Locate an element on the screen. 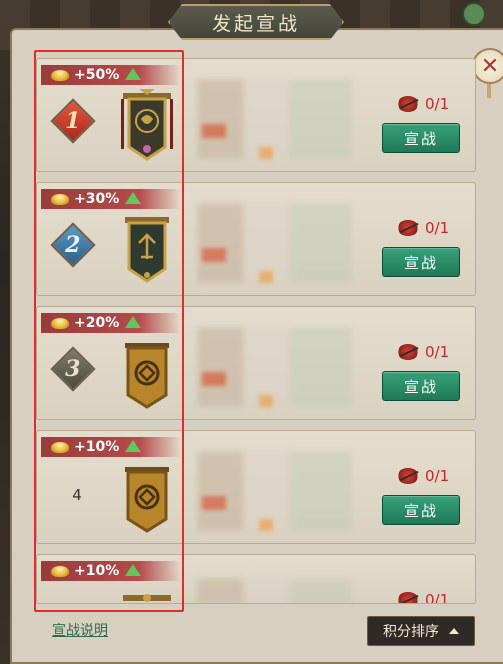  bonus-value: +30% is located at coordinates (97, 199).